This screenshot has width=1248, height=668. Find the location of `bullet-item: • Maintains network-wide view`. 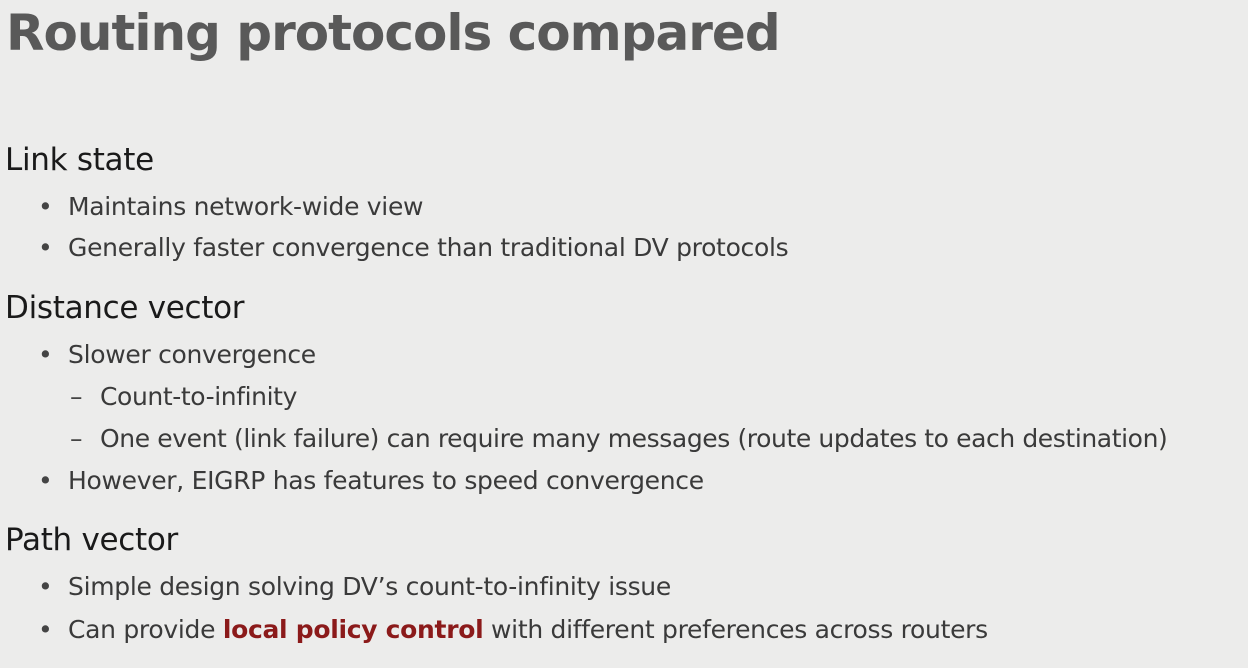

bullet-item: • Maintains network-wide view is located at coordinates (230, 206).